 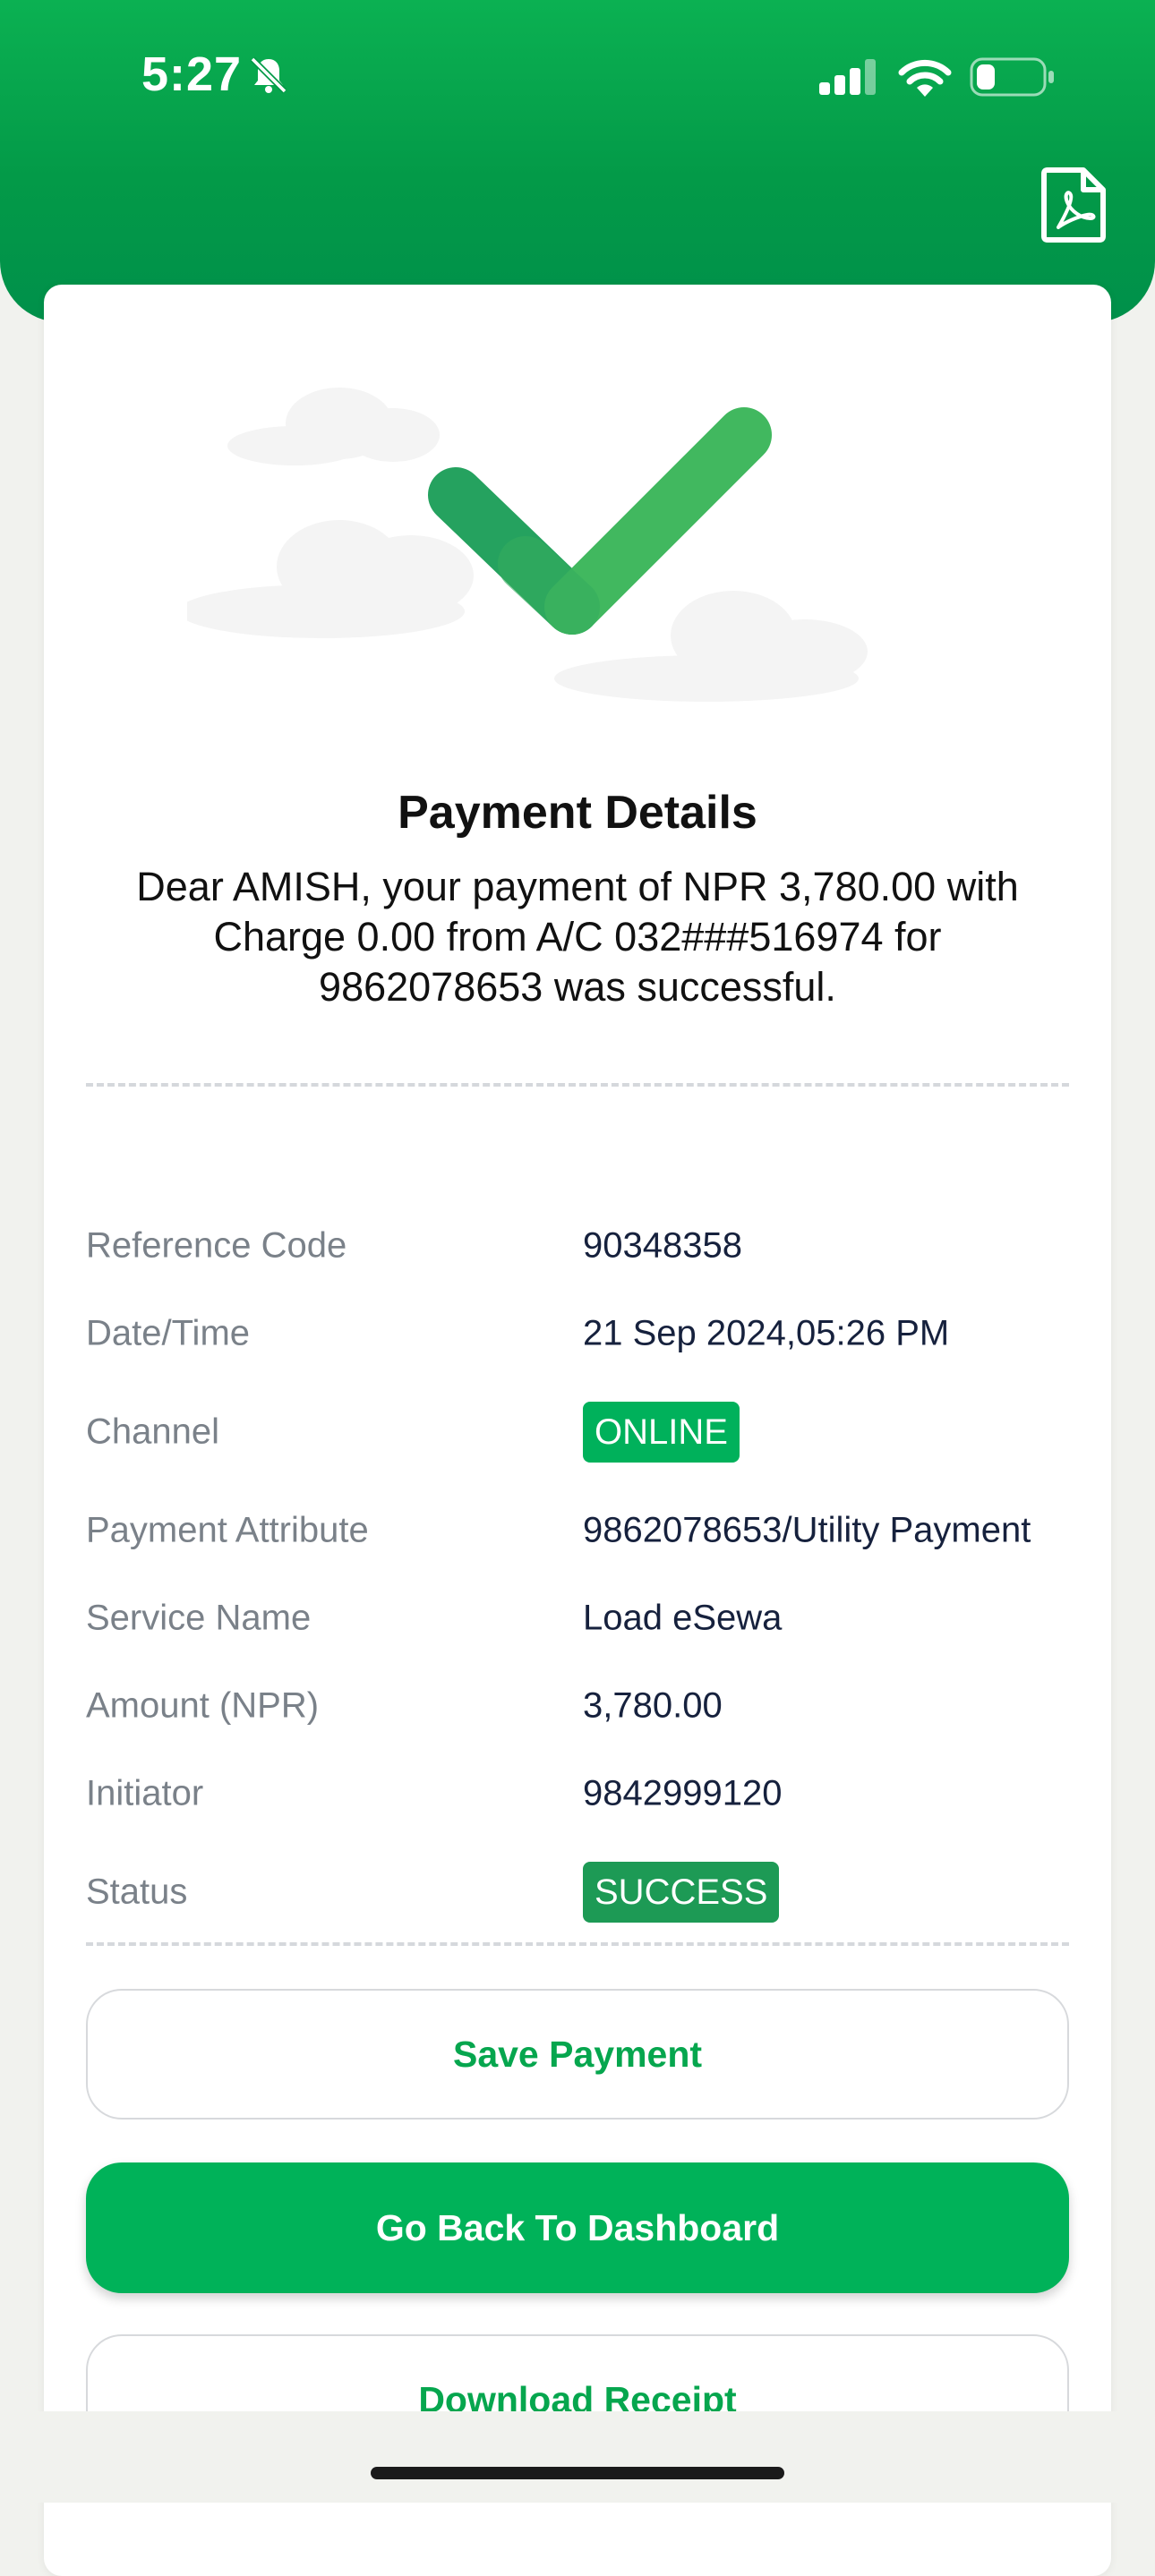 I want to click on detail-label: Amount (NPR), so click(x=203, y=1705).